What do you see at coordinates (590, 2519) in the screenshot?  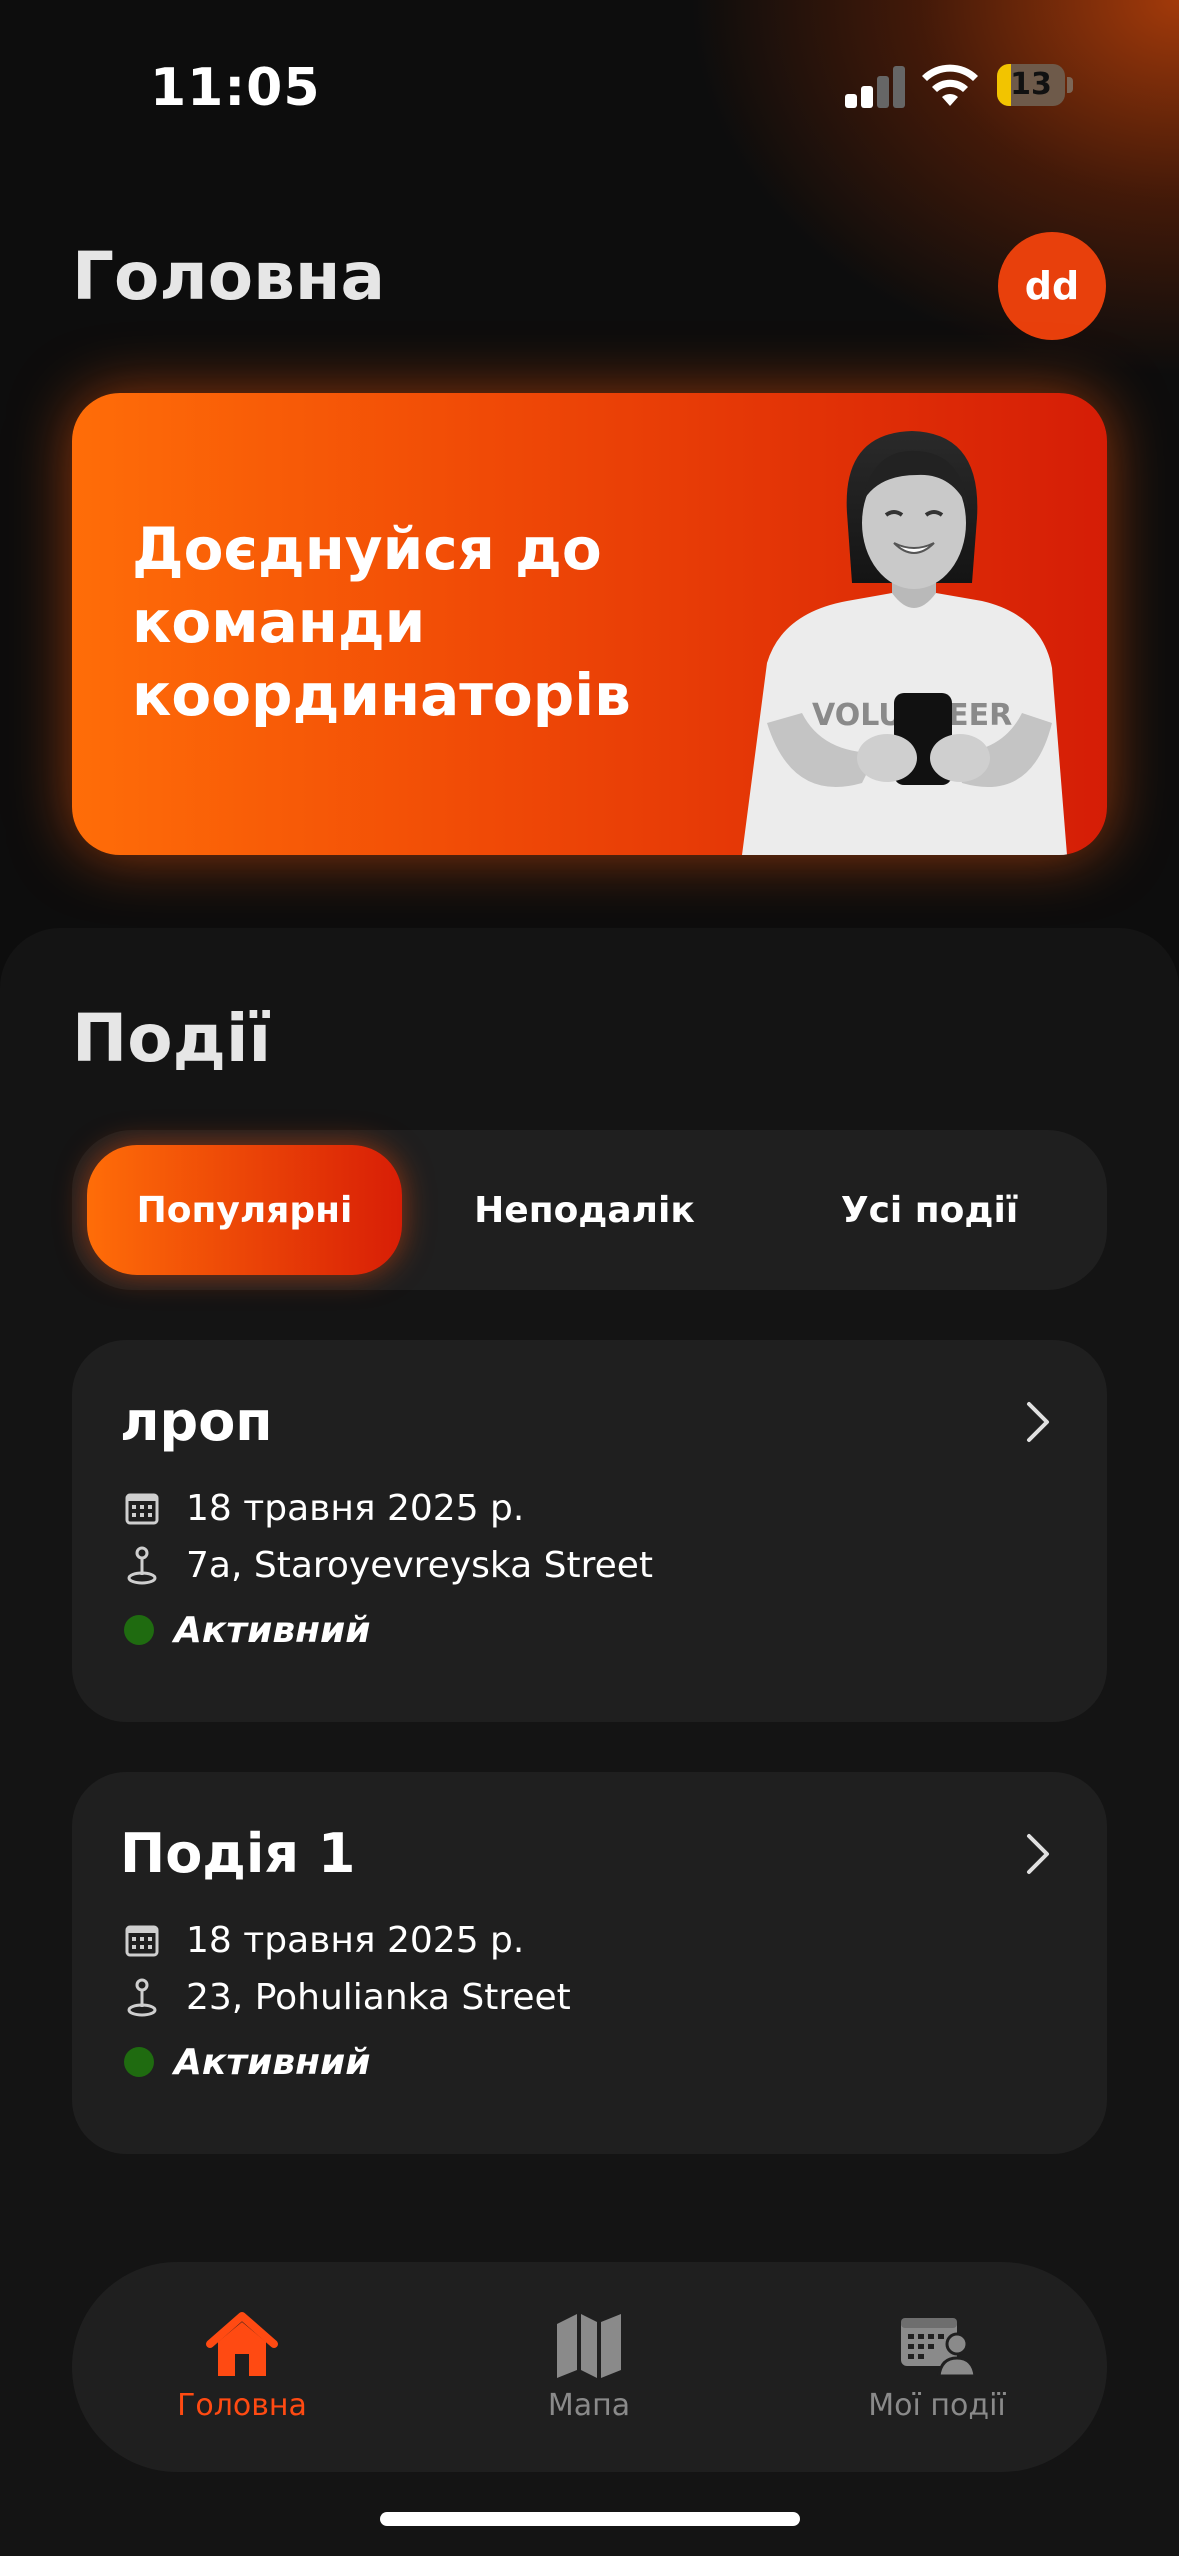 I see `home-indicator` at bounding box center [590, 2519].